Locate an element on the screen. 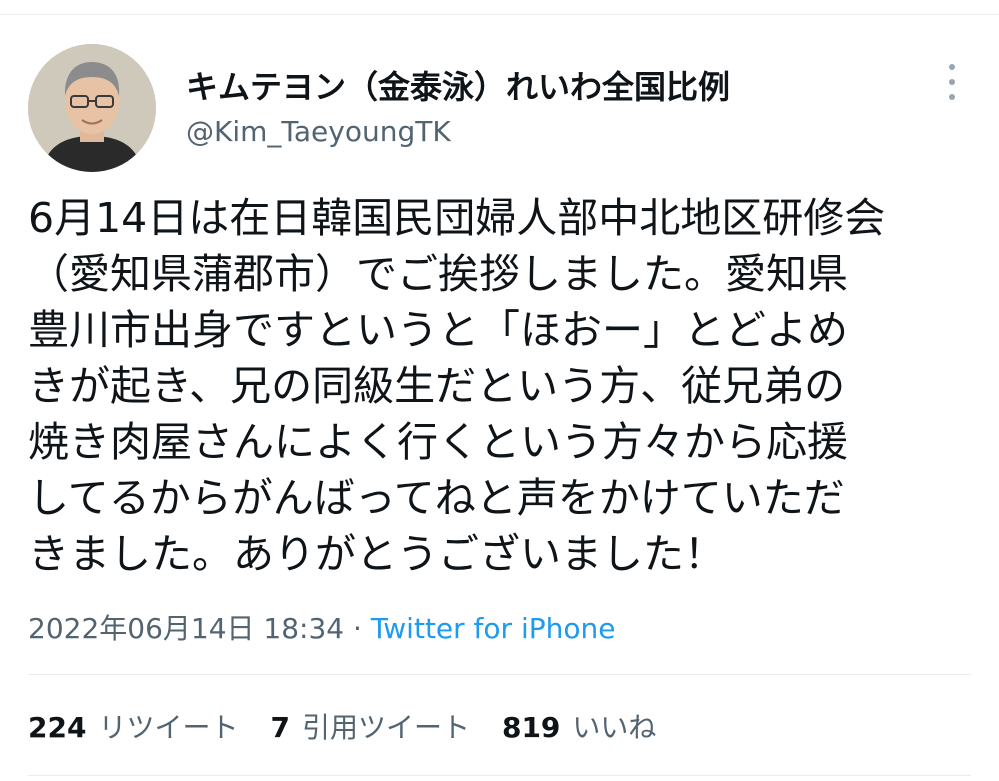  quotes-stat: 7 引用ツイート is located at coordinates (370, 726).